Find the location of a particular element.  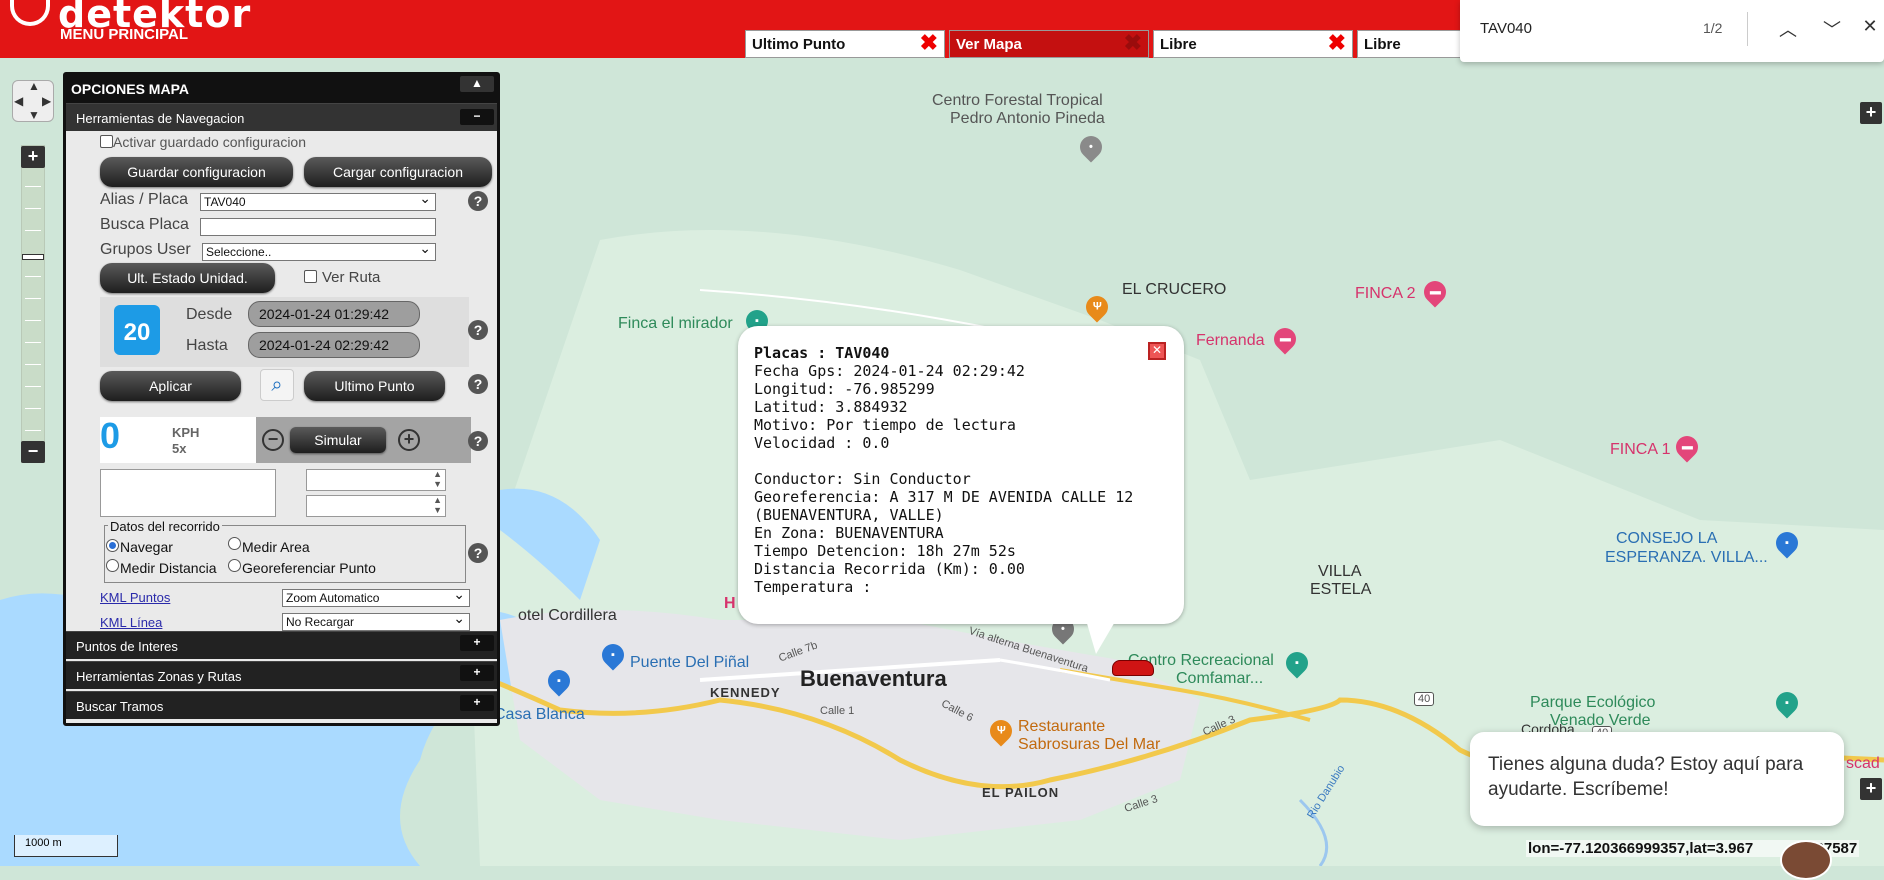

section-buscar-tramos: Buscar Tramos is located at coordinates (281, 705).